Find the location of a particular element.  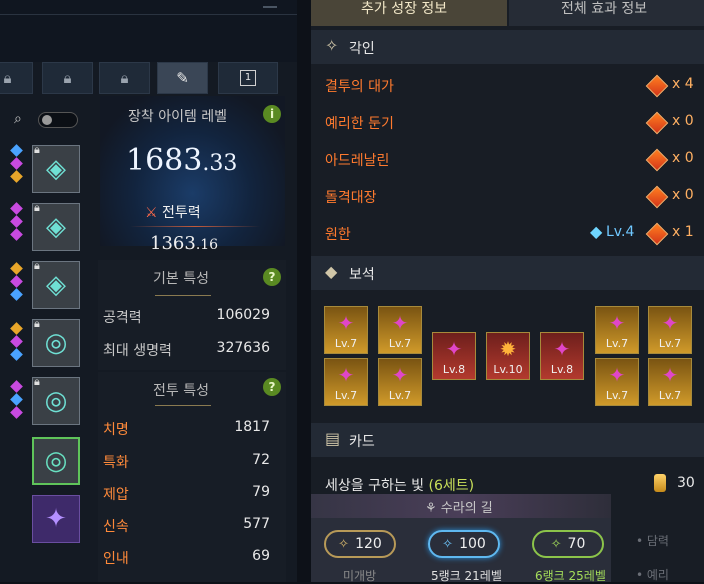

stat-label: 치명 is located at coordinates (116, 430).